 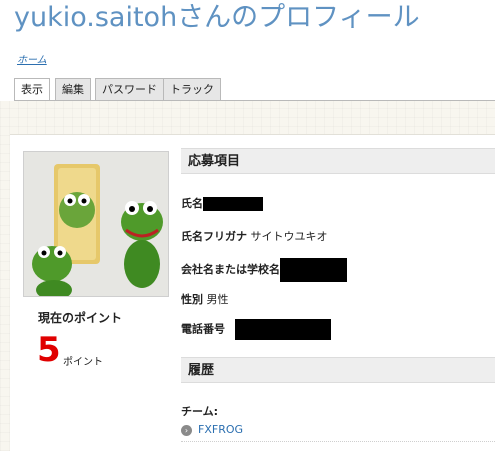 I want to click on tab-track: トラック, so click(x=192, y=89).